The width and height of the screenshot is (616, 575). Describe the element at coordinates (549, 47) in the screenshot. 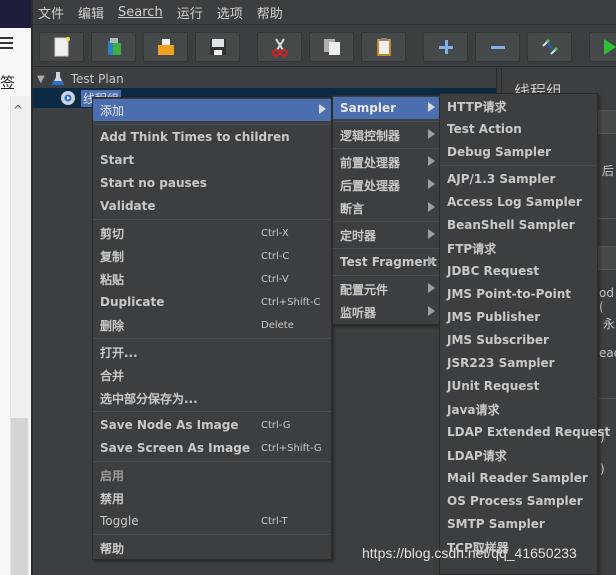

I see `toggle-button` at that location.